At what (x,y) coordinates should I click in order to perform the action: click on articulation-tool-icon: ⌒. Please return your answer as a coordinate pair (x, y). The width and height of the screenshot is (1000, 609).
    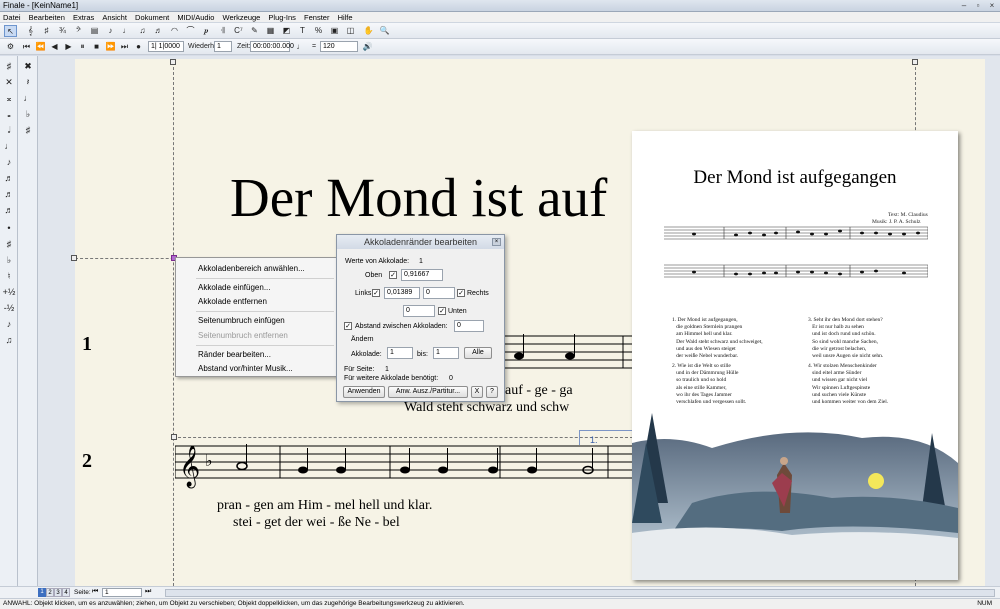
    Looking at the image, I should click on (190, 31).